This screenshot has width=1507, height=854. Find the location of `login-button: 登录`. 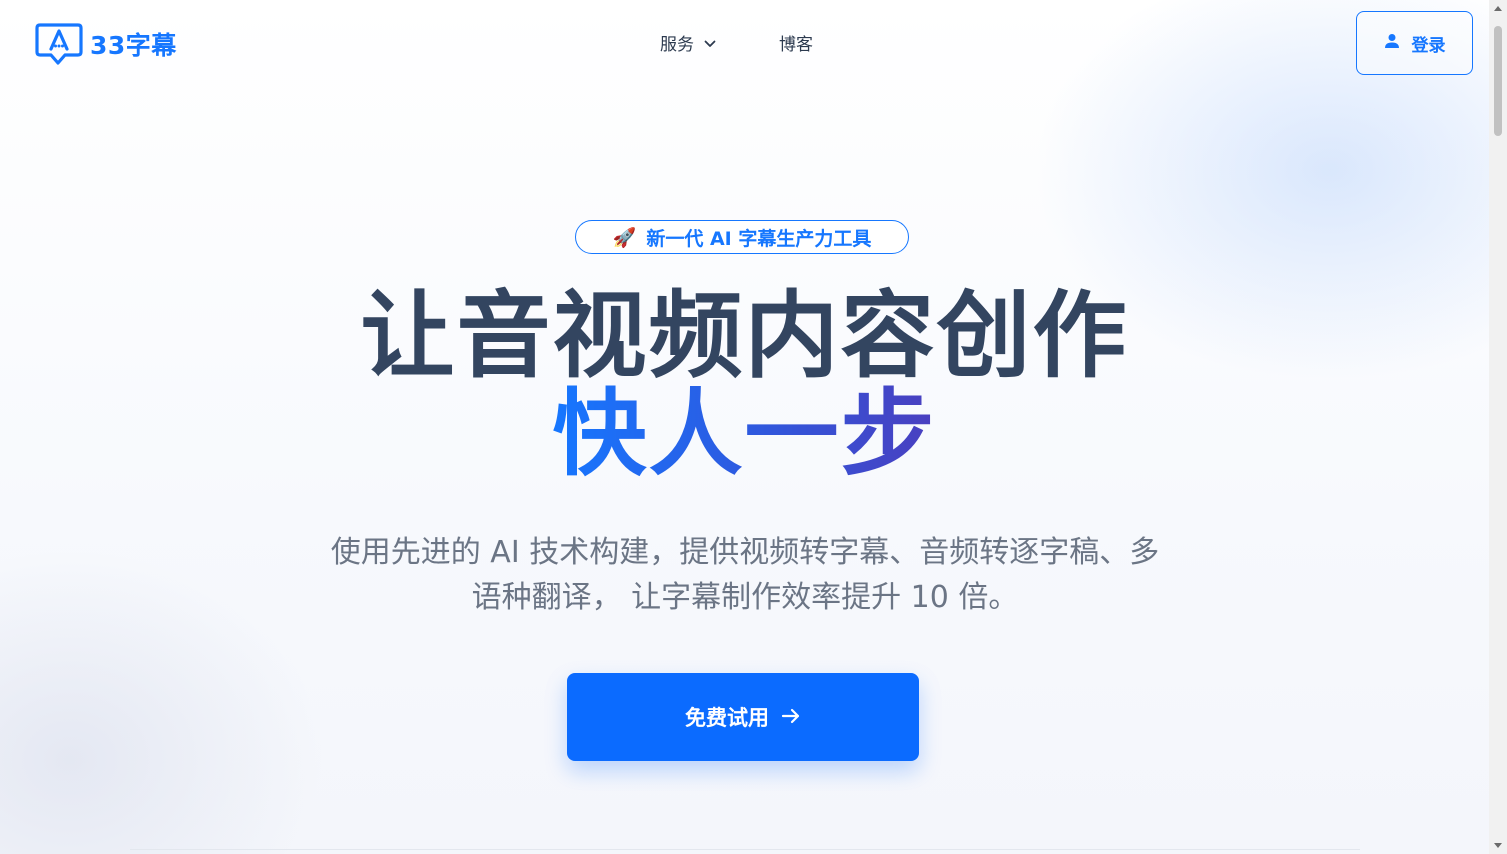

login-button: 登录 is located at coordinates (1414, 43).